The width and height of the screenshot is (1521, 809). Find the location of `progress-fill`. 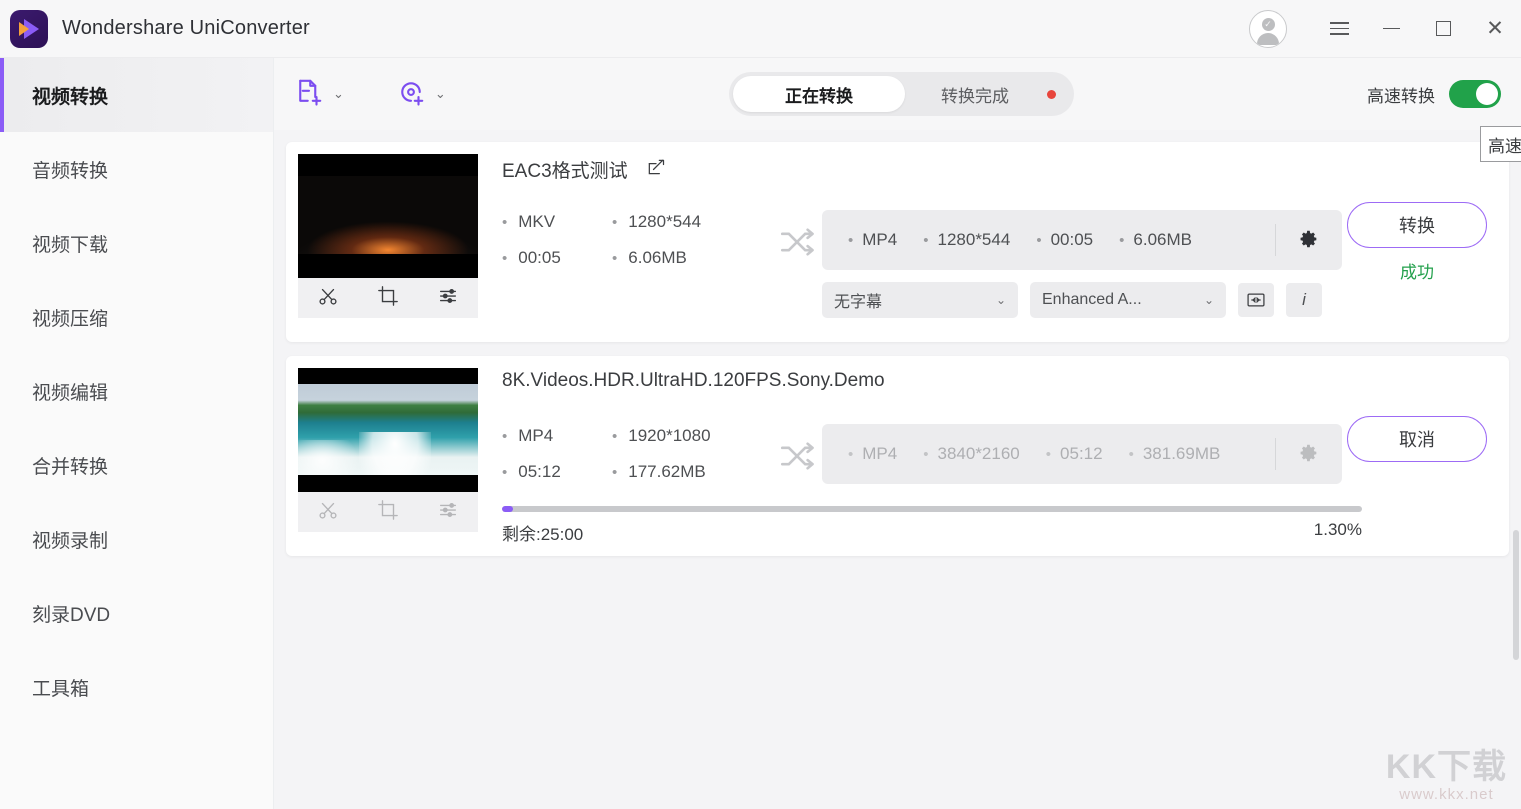

progress-fill is located at coordinates (508, 509).